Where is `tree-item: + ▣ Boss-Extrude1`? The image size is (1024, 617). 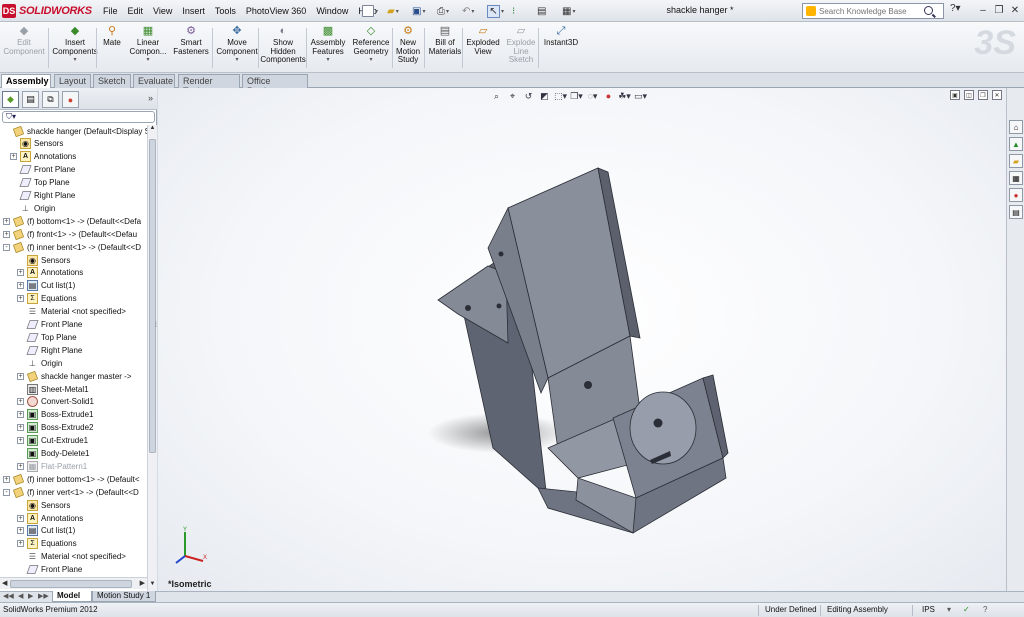 tree-item: + ▣ Boss-Extrude1 is located at coordinates (55, 415).